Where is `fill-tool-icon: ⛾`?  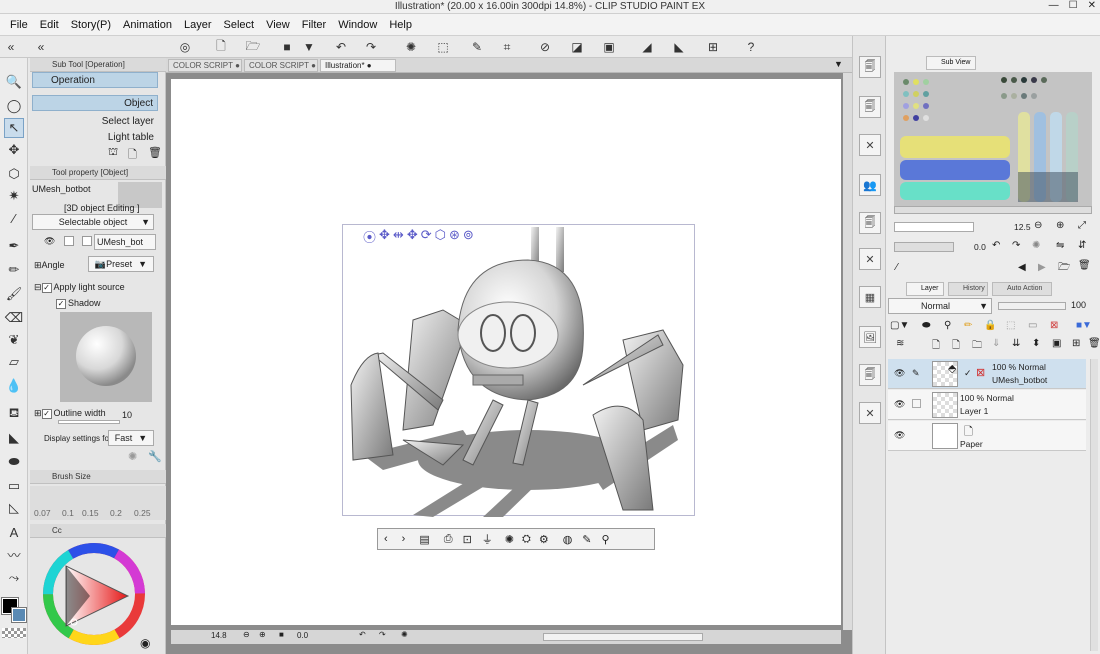
fill-tool-icon: ⛾ is located at coordinates (14, 414).